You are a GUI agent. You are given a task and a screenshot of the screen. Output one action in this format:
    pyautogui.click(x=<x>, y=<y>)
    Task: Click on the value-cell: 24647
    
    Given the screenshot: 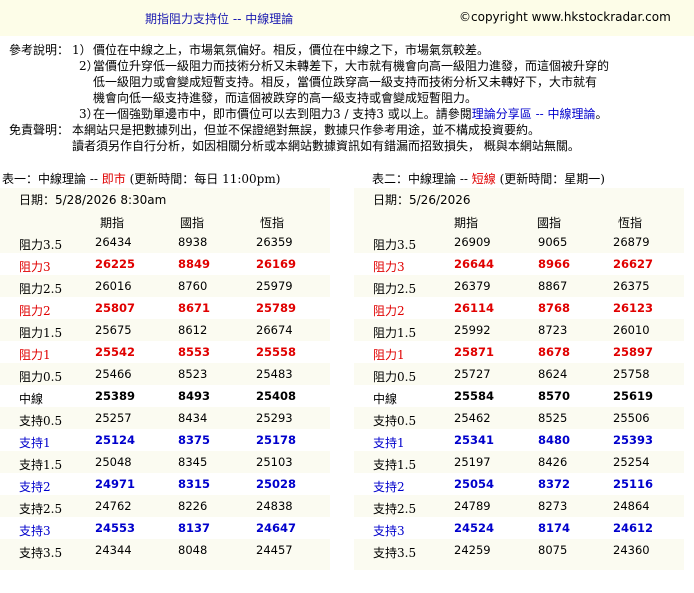 What is the action you would take?
    pyautogui.click(x=276, y=528)
    